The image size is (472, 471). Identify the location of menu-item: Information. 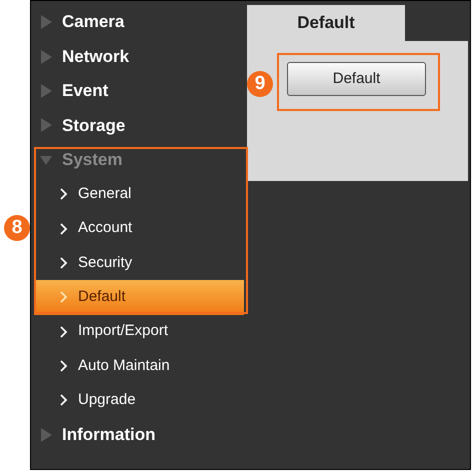
(139, 435).